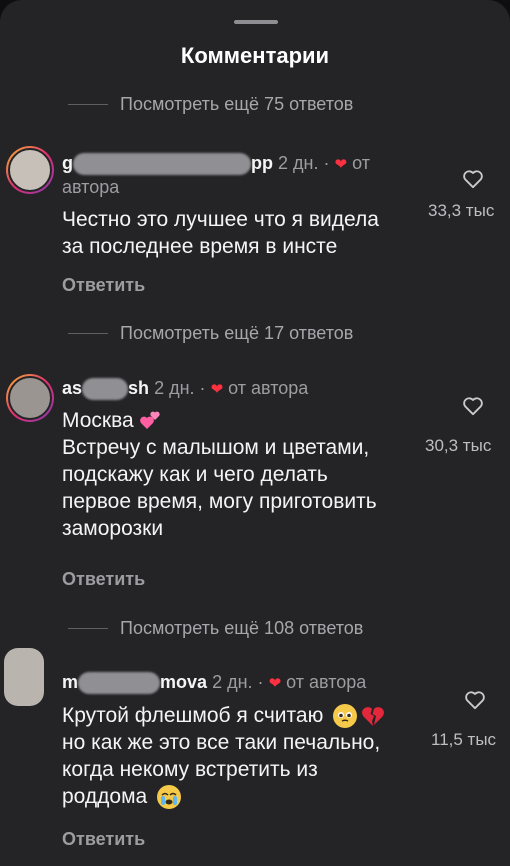 This screenshot has width=510, height=866. What do you see at coordinates (373, 716) in the screenshot?
I see `broken-heart-emoji-icon` at bounding box center [373, 716].